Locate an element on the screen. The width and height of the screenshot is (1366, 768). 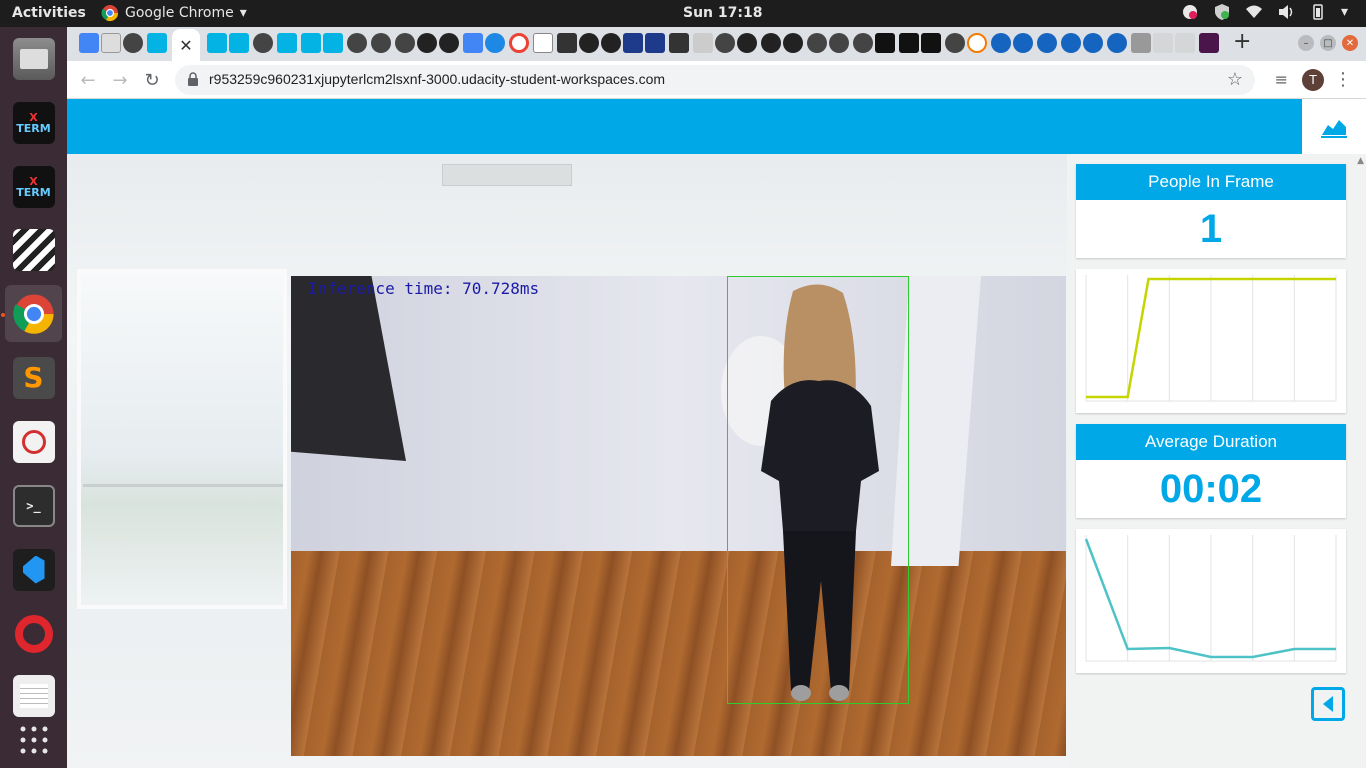
wifi-icon is located at coordinates (1254, 12).